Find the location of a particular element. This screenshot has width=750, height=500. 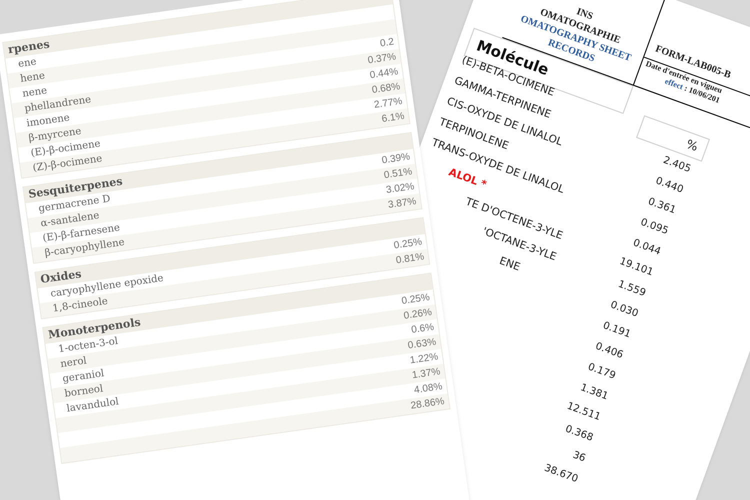

percentage: 1.37% is located at coordinates (426, 373).